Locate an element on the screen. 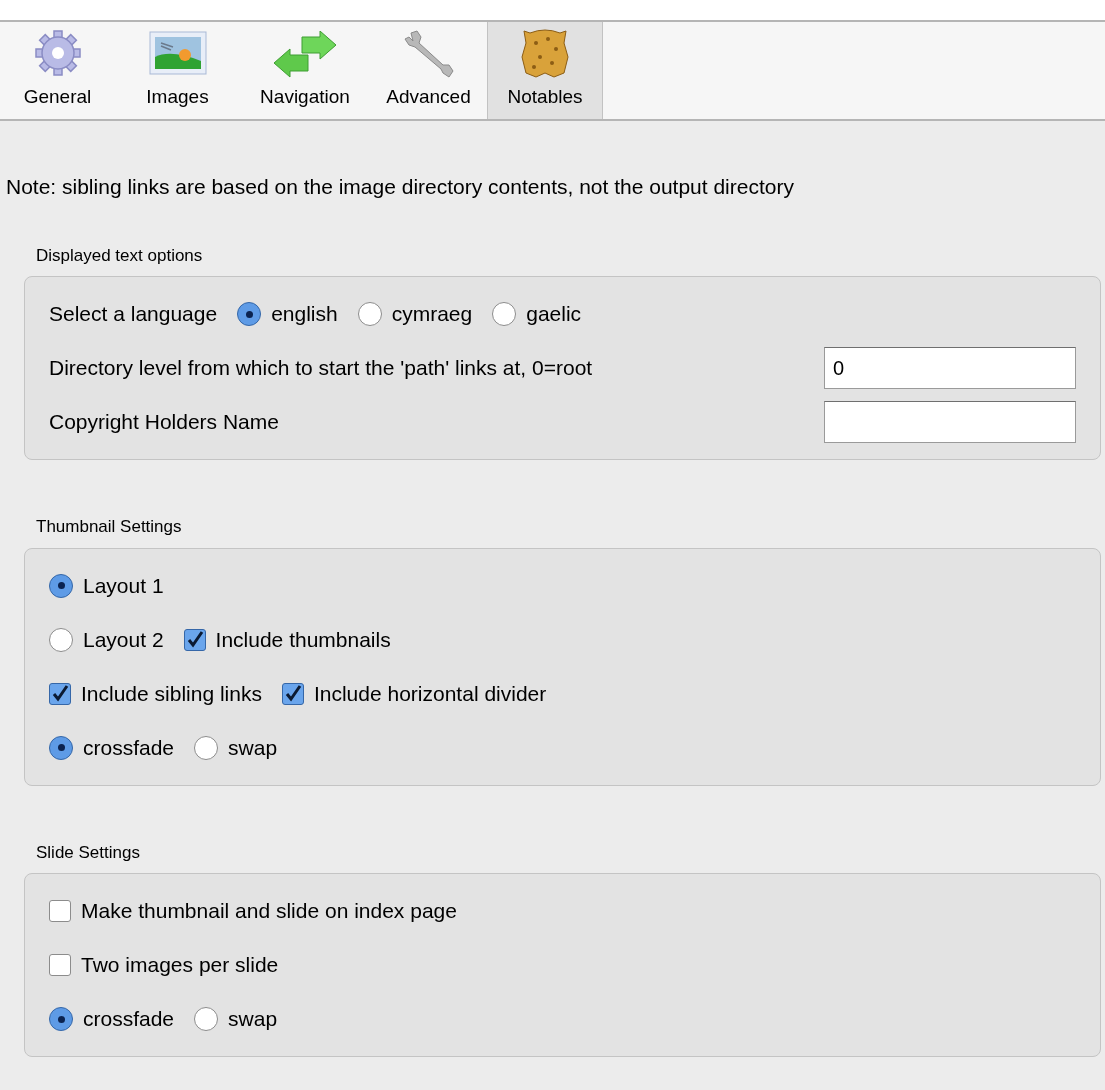  leather-icon is located at coordinates (545, 52).